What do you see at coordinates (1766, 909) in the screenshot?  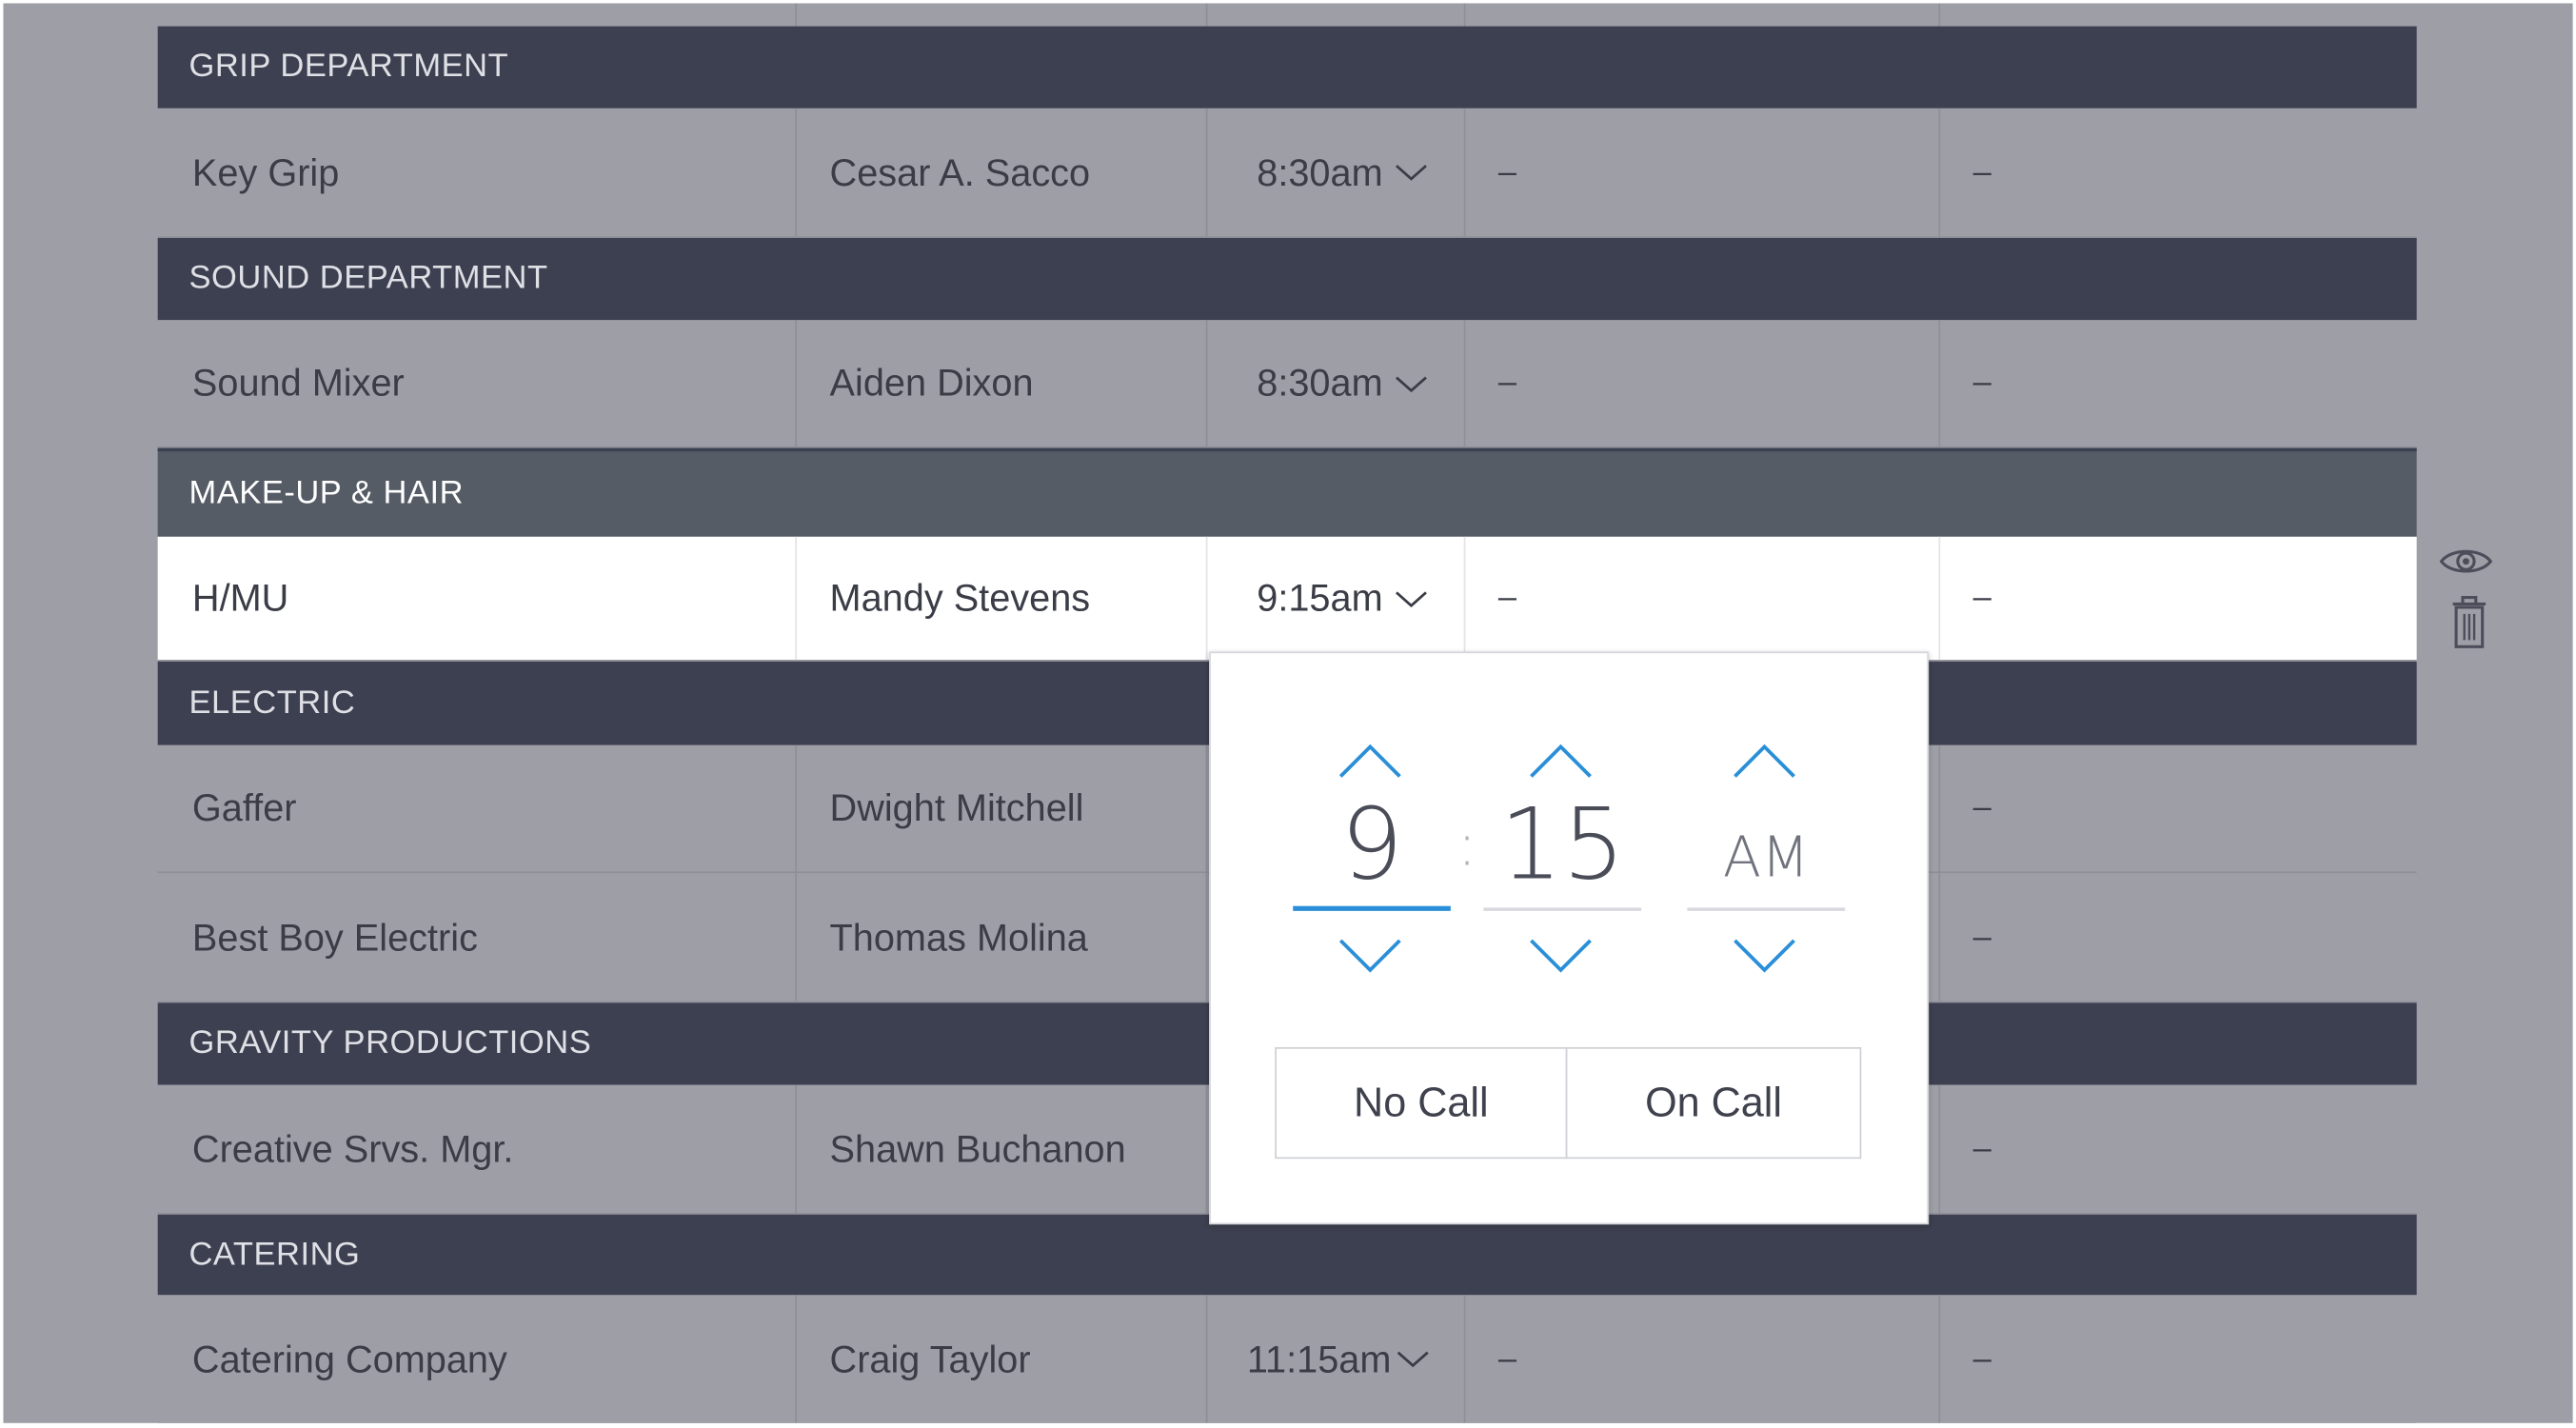 I see `period-underline` at bounding box center [1766, 909].